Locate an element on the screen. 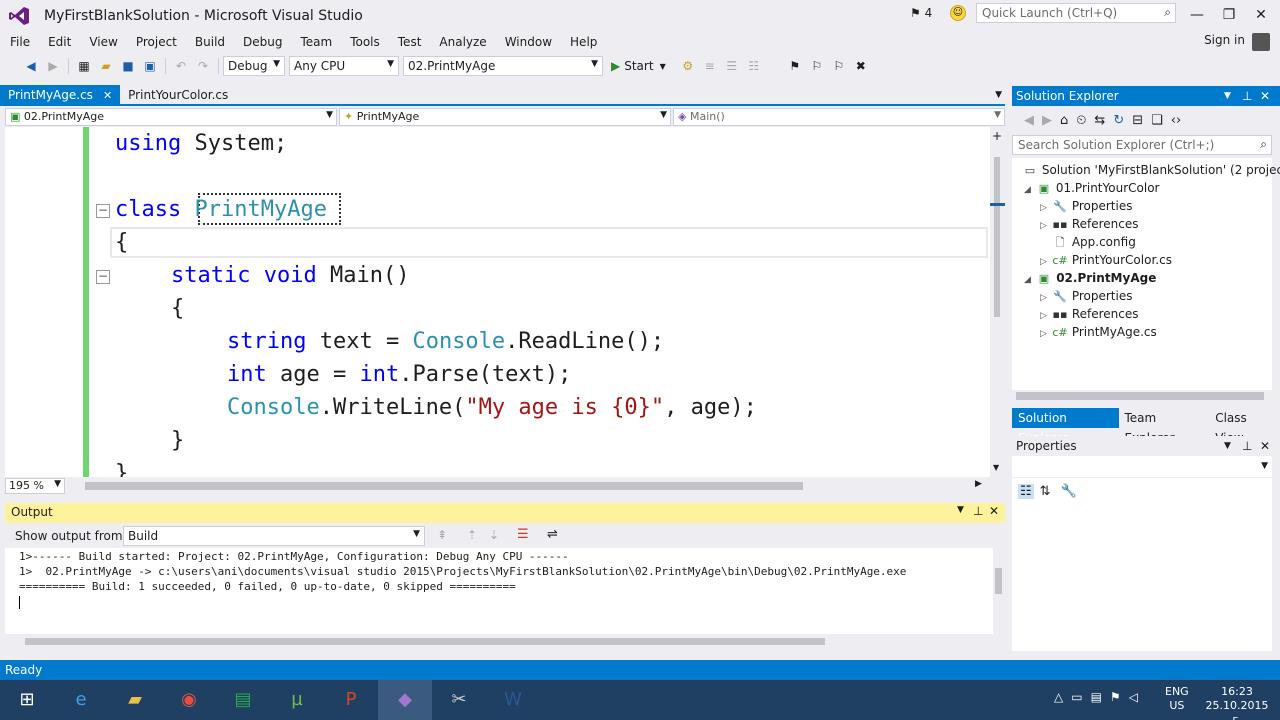  store-icon: ▤ is located at coordinates (243, 700).